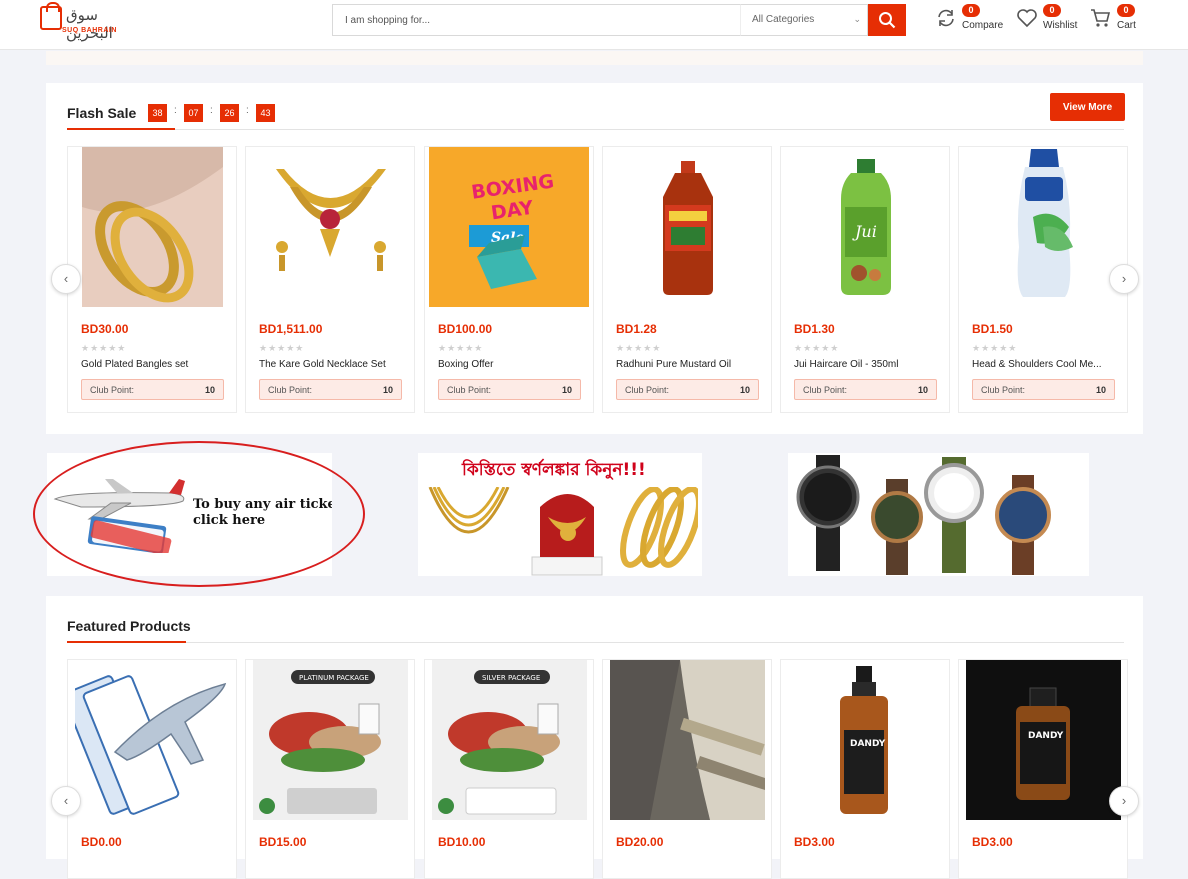 The width and height of the screenshot is (1188, 879). I want to click on product-name: Radhuni Pure Mustard Oil, so click(688, 364).